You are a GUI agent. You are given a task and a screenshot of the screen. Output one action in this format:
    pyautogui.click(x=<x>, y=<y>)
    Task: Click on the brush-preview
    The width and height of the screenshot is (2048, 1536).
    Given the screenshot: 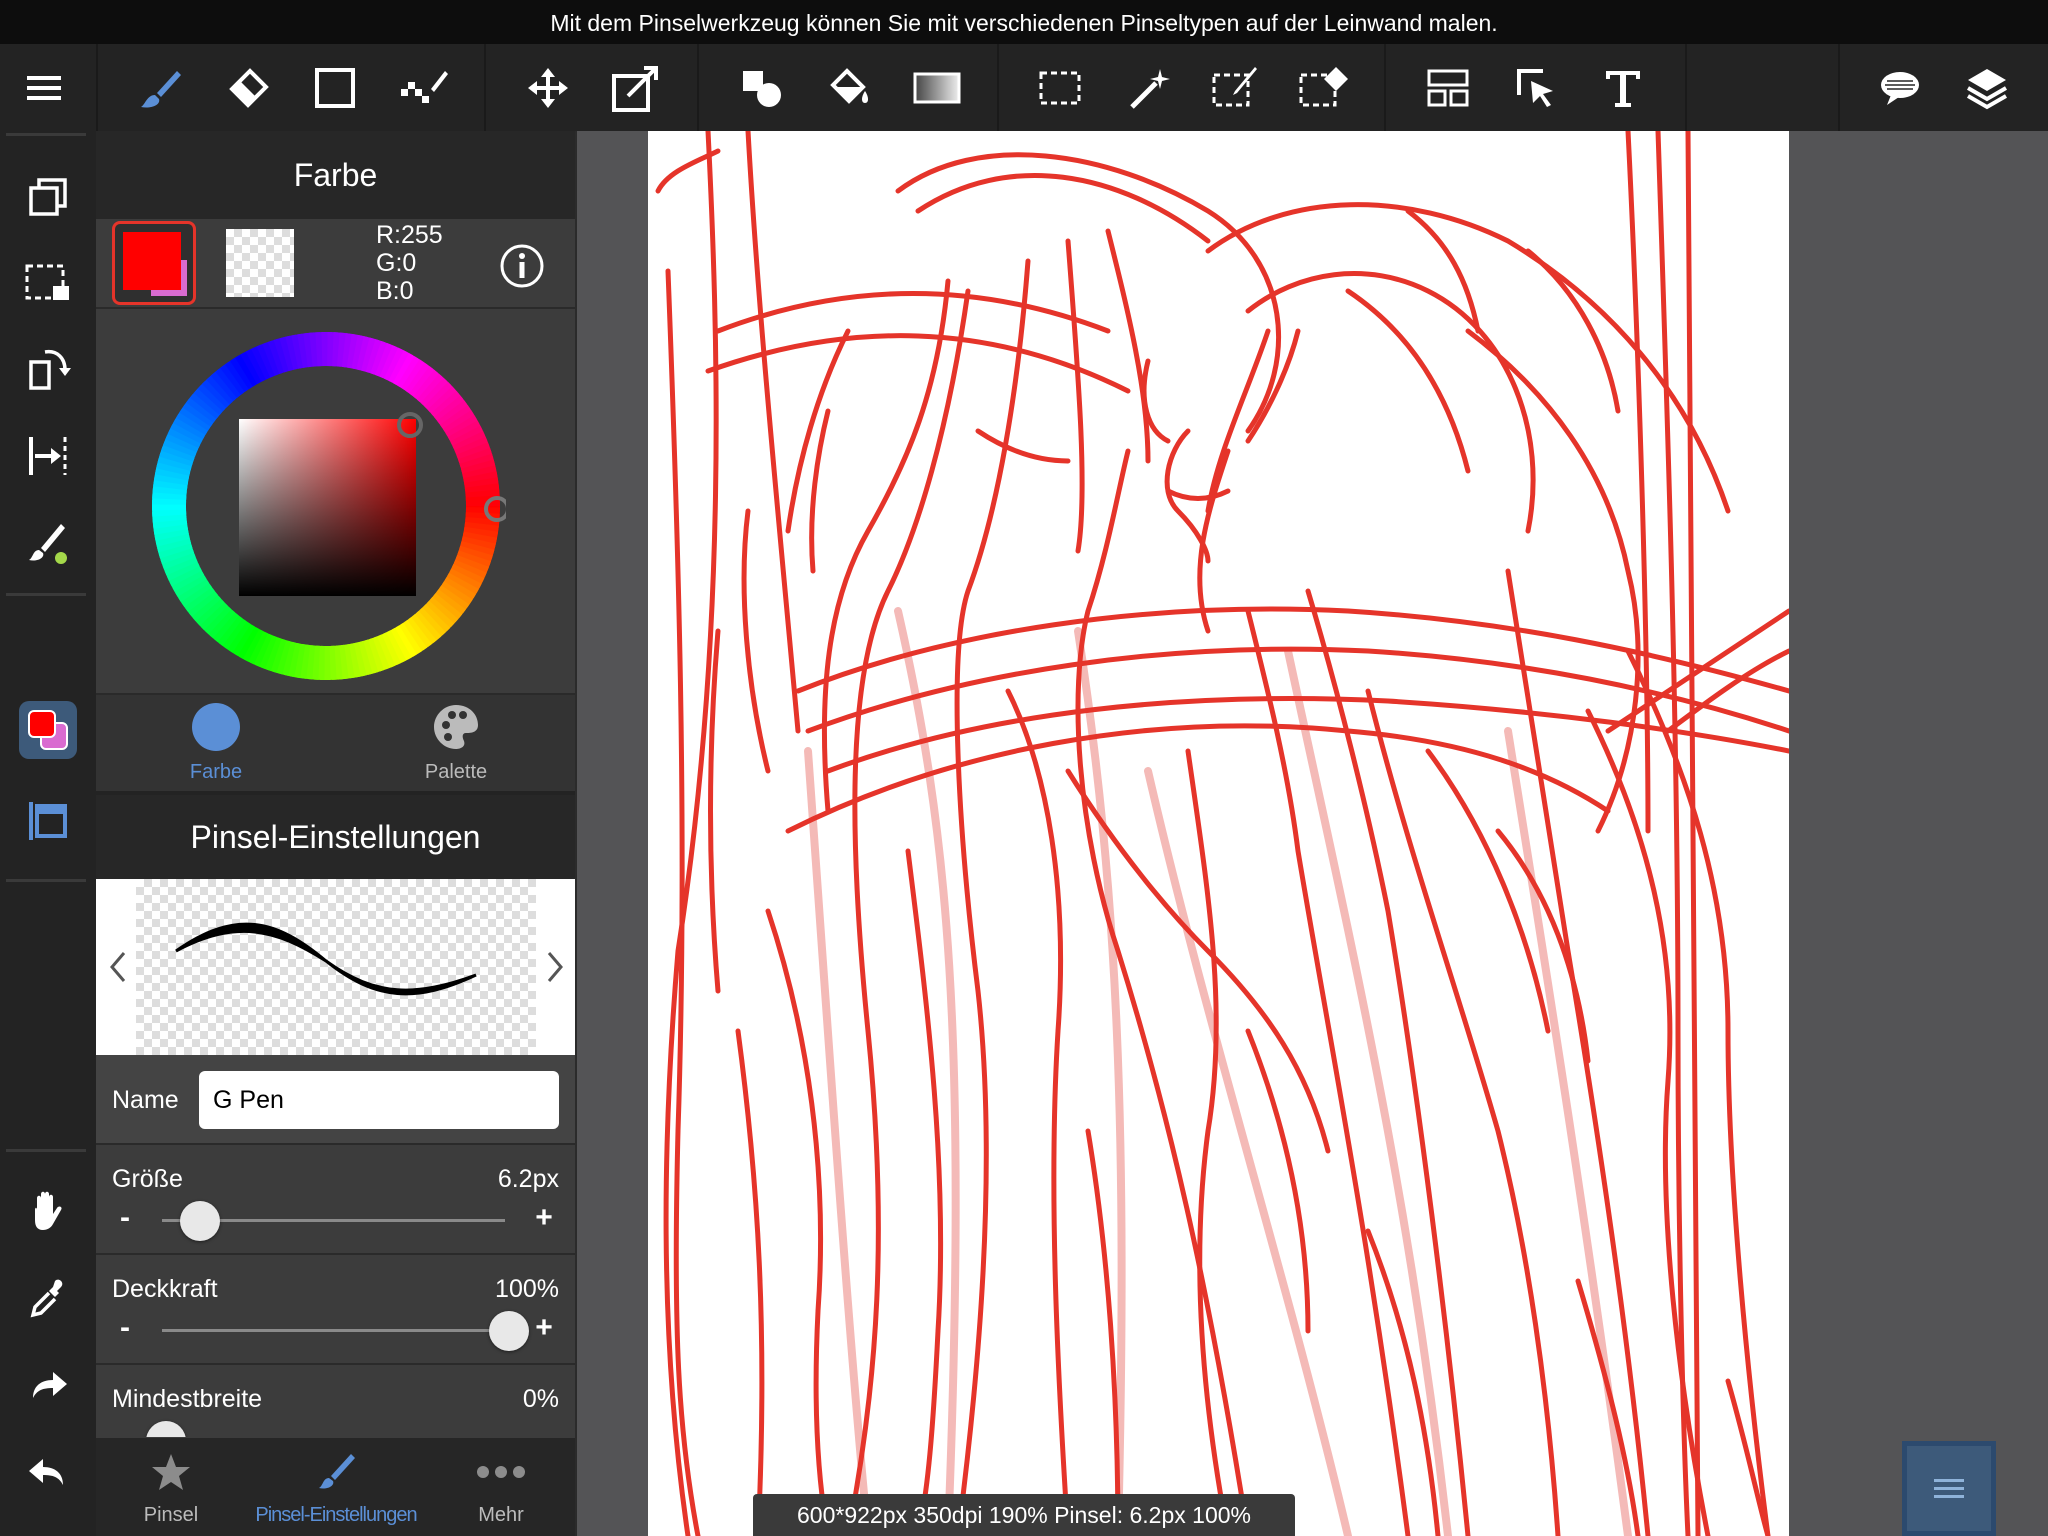 What is the action you would take?
    pyautogui.click(x=335, y=967)
    